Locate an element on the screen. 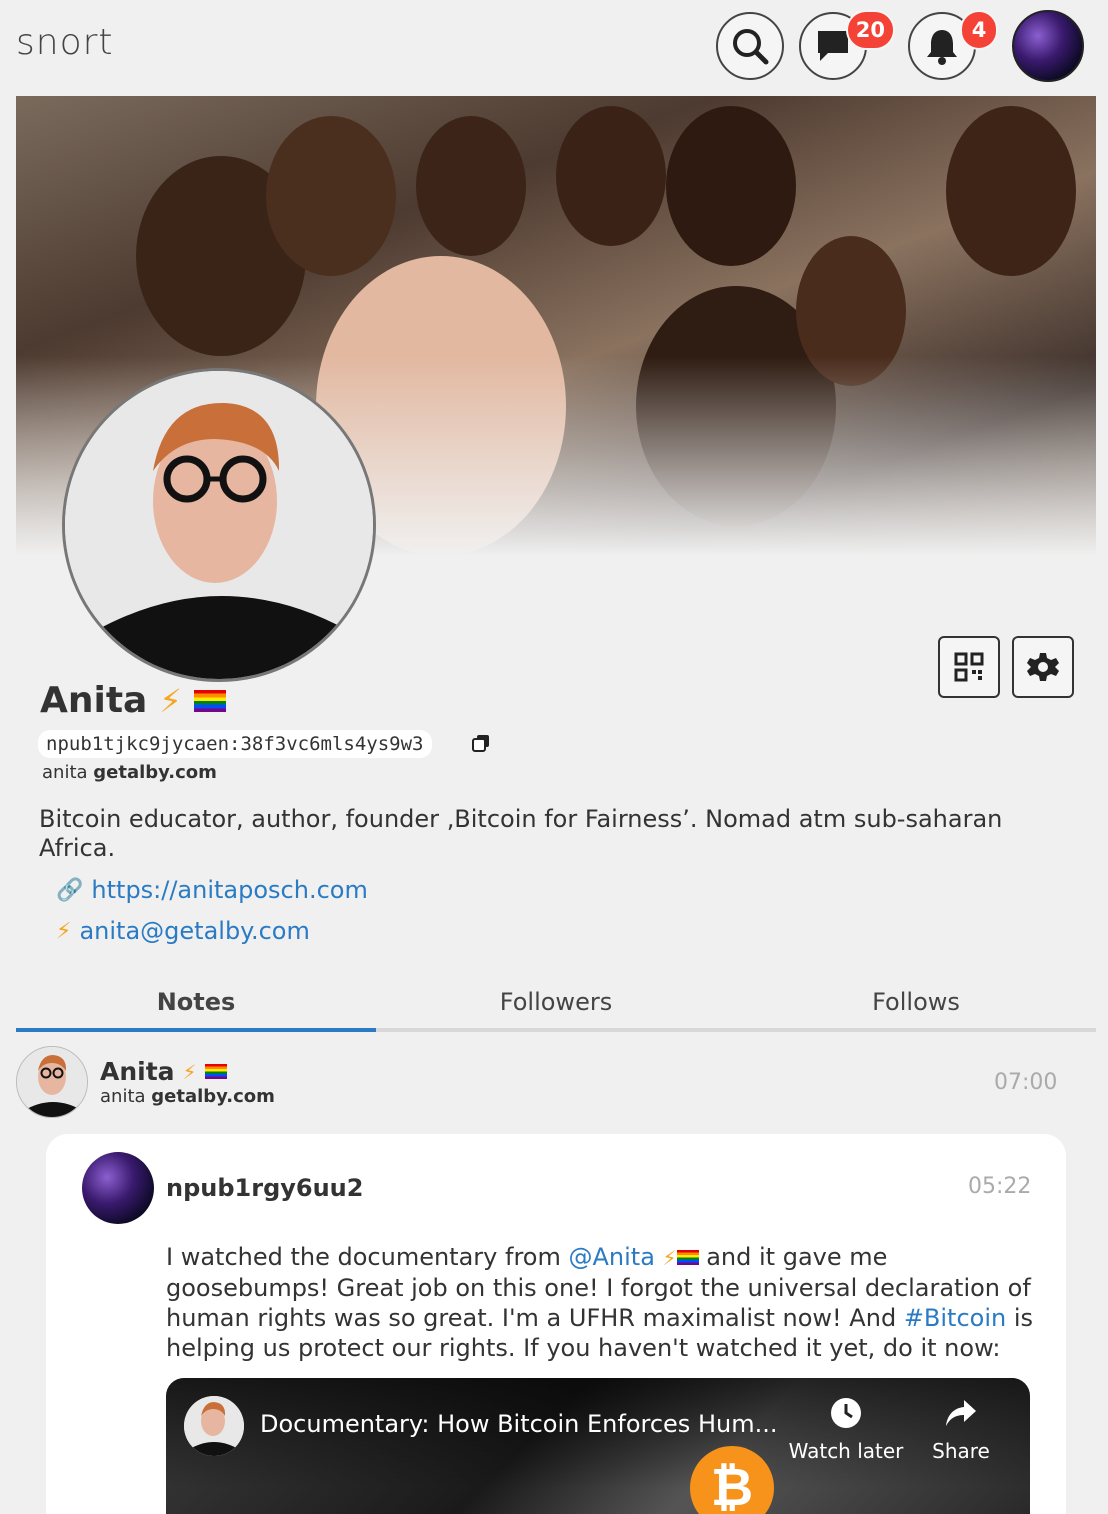  note-author-avatar is located at coordinates (52, 1082).